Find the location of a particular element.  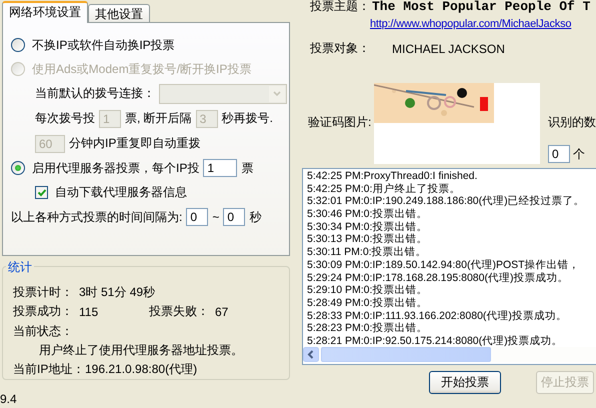

log-entry: 5:28:49 PM:0:投票出错。 is located at coordinates (367, 303).